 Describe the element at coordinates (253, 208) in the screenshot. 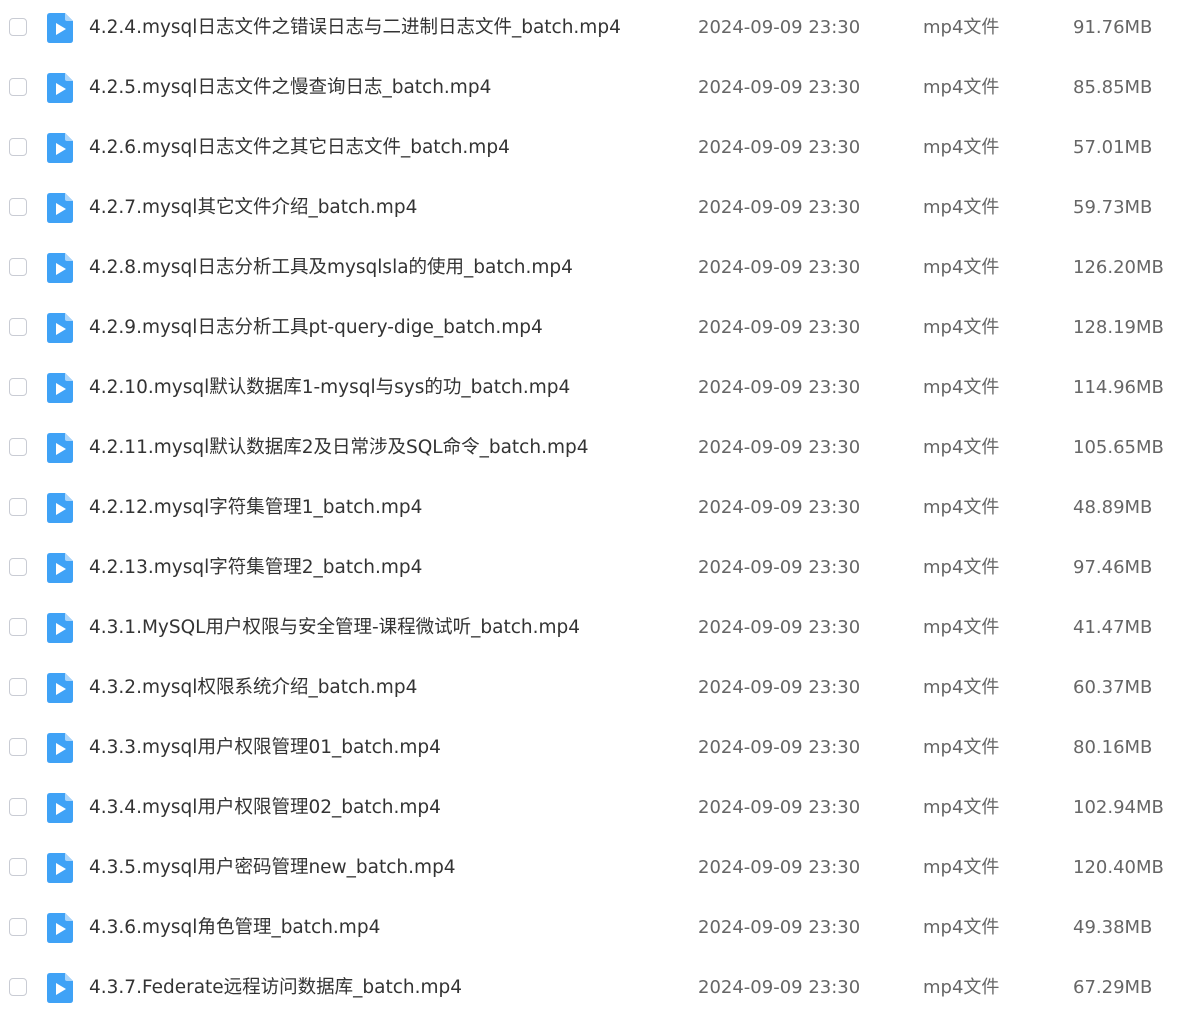

I see `file-name: 4.2.7.mysql其它文件介绍_batch.mp4` at that location.